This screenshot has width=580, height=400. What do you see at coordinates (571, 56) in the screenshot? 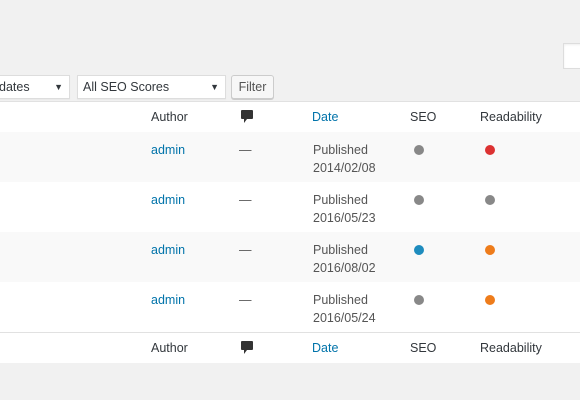
I see `search-input` at bounding box center [571, 56].